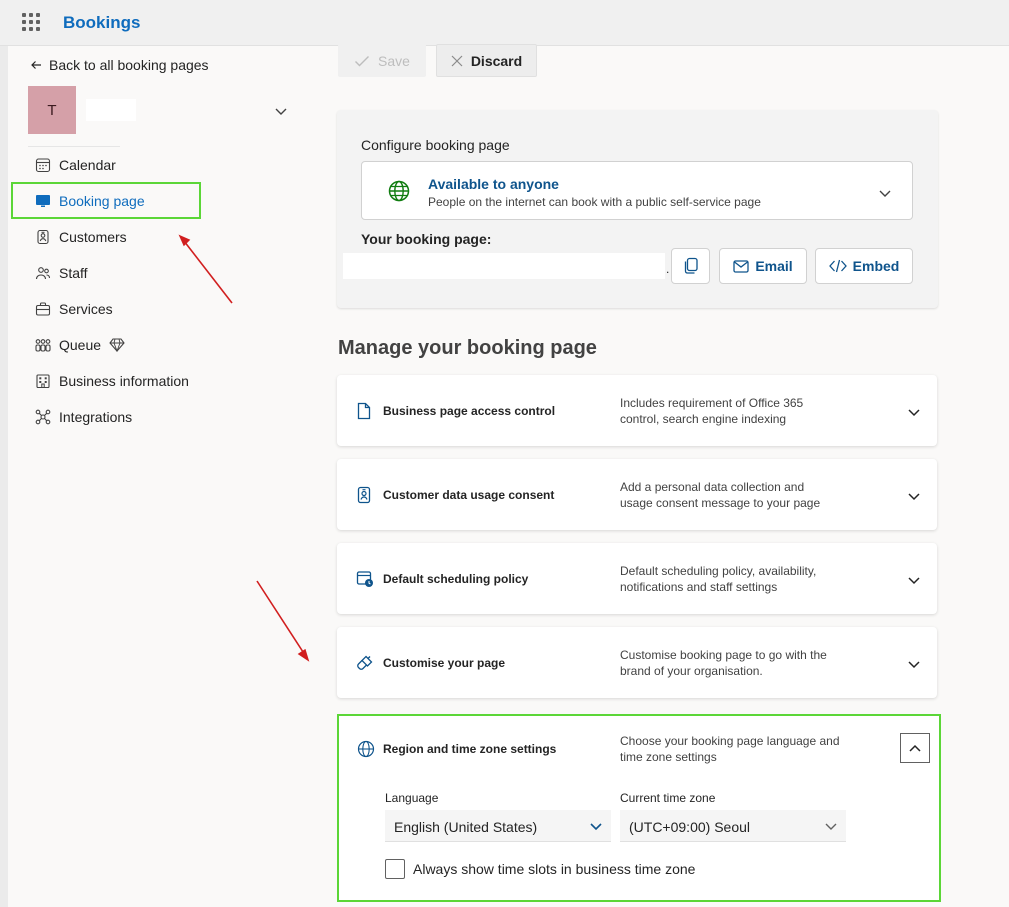 This screenshot has height=907, width=1009. I want to click on accordion-title: Customer data usage consent, so click(469, 495).